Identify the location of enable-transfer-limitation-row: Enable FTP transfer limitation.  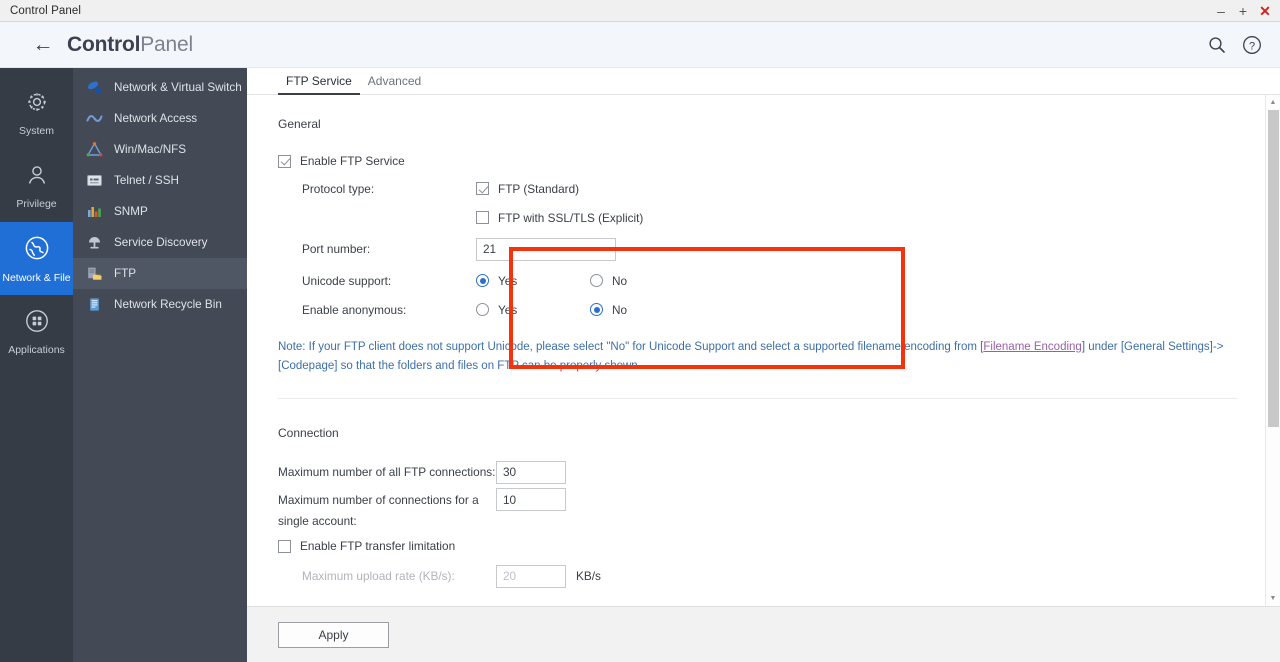
(759, 546).